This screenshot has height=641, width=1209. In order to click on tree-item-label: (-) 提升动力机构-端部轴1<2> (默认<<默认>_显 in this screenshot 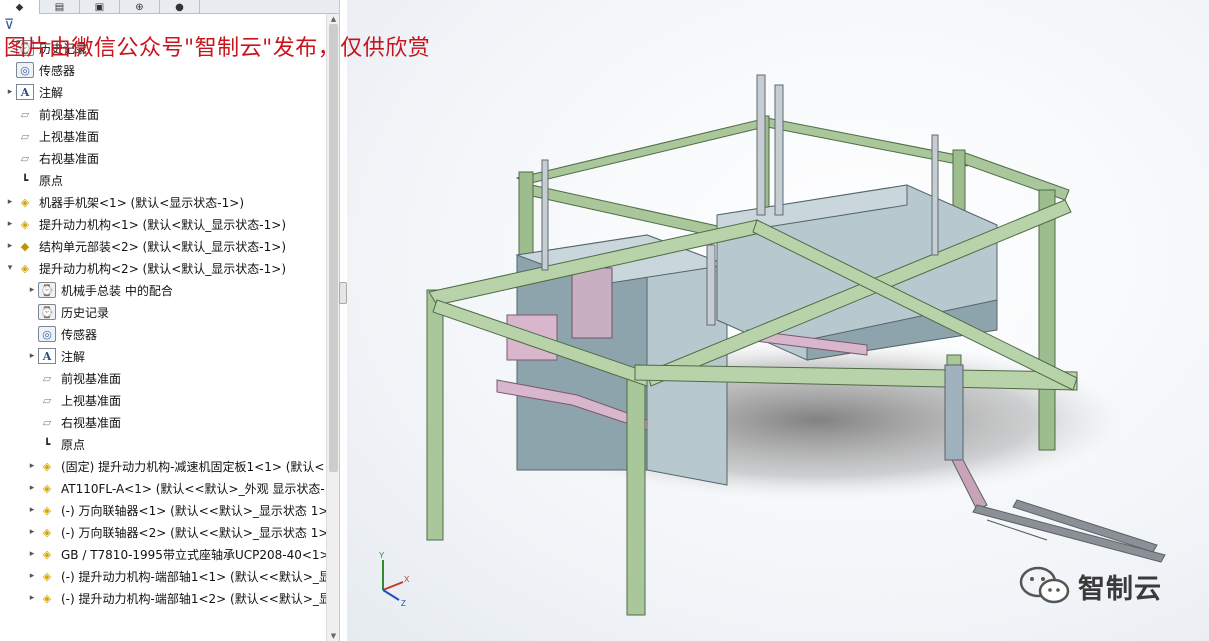, I will do `click(193, 598)`.